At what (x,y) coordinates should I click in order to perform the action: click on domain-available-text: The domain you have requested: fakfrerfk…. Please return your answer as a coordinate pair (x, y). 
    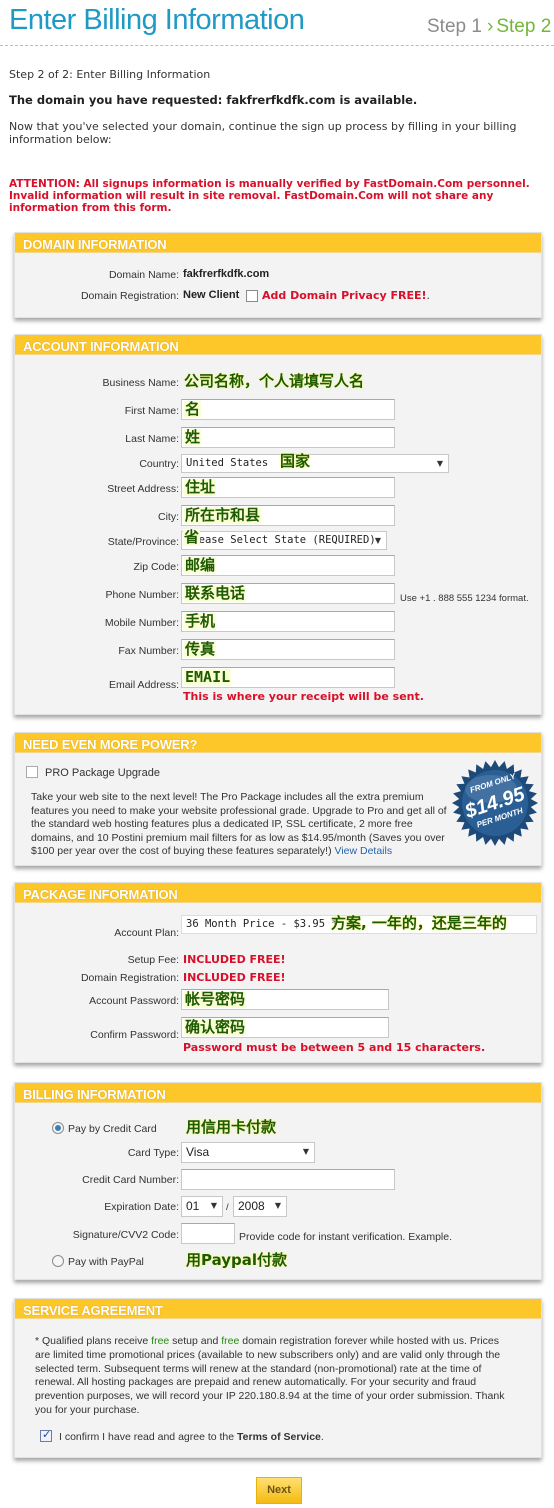
    Looking at the image, I should click on (213, 100).